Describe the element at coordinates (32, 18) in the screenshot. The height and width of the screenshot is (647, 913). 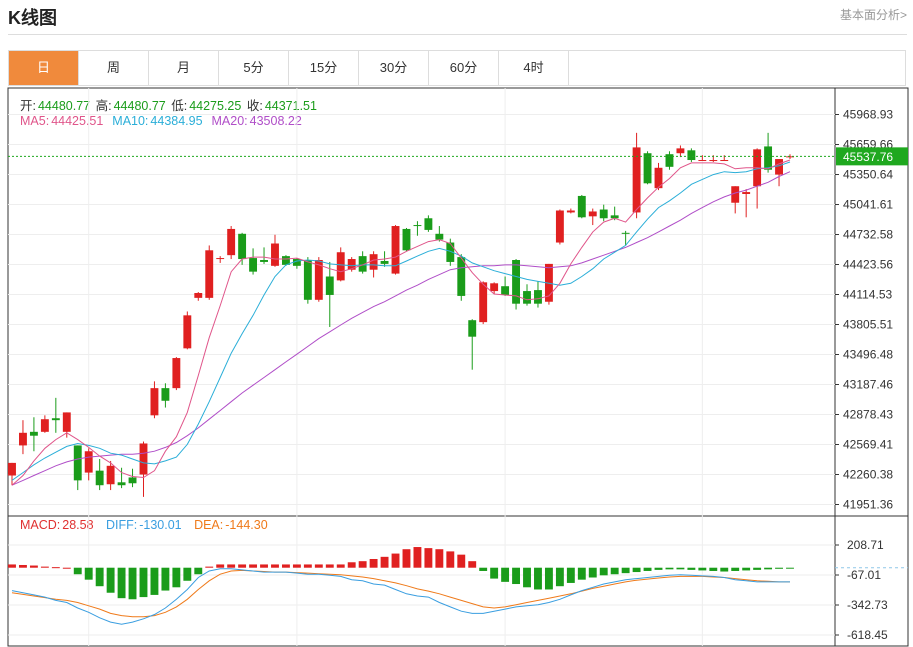
I see `page-title: K线图` at that location.